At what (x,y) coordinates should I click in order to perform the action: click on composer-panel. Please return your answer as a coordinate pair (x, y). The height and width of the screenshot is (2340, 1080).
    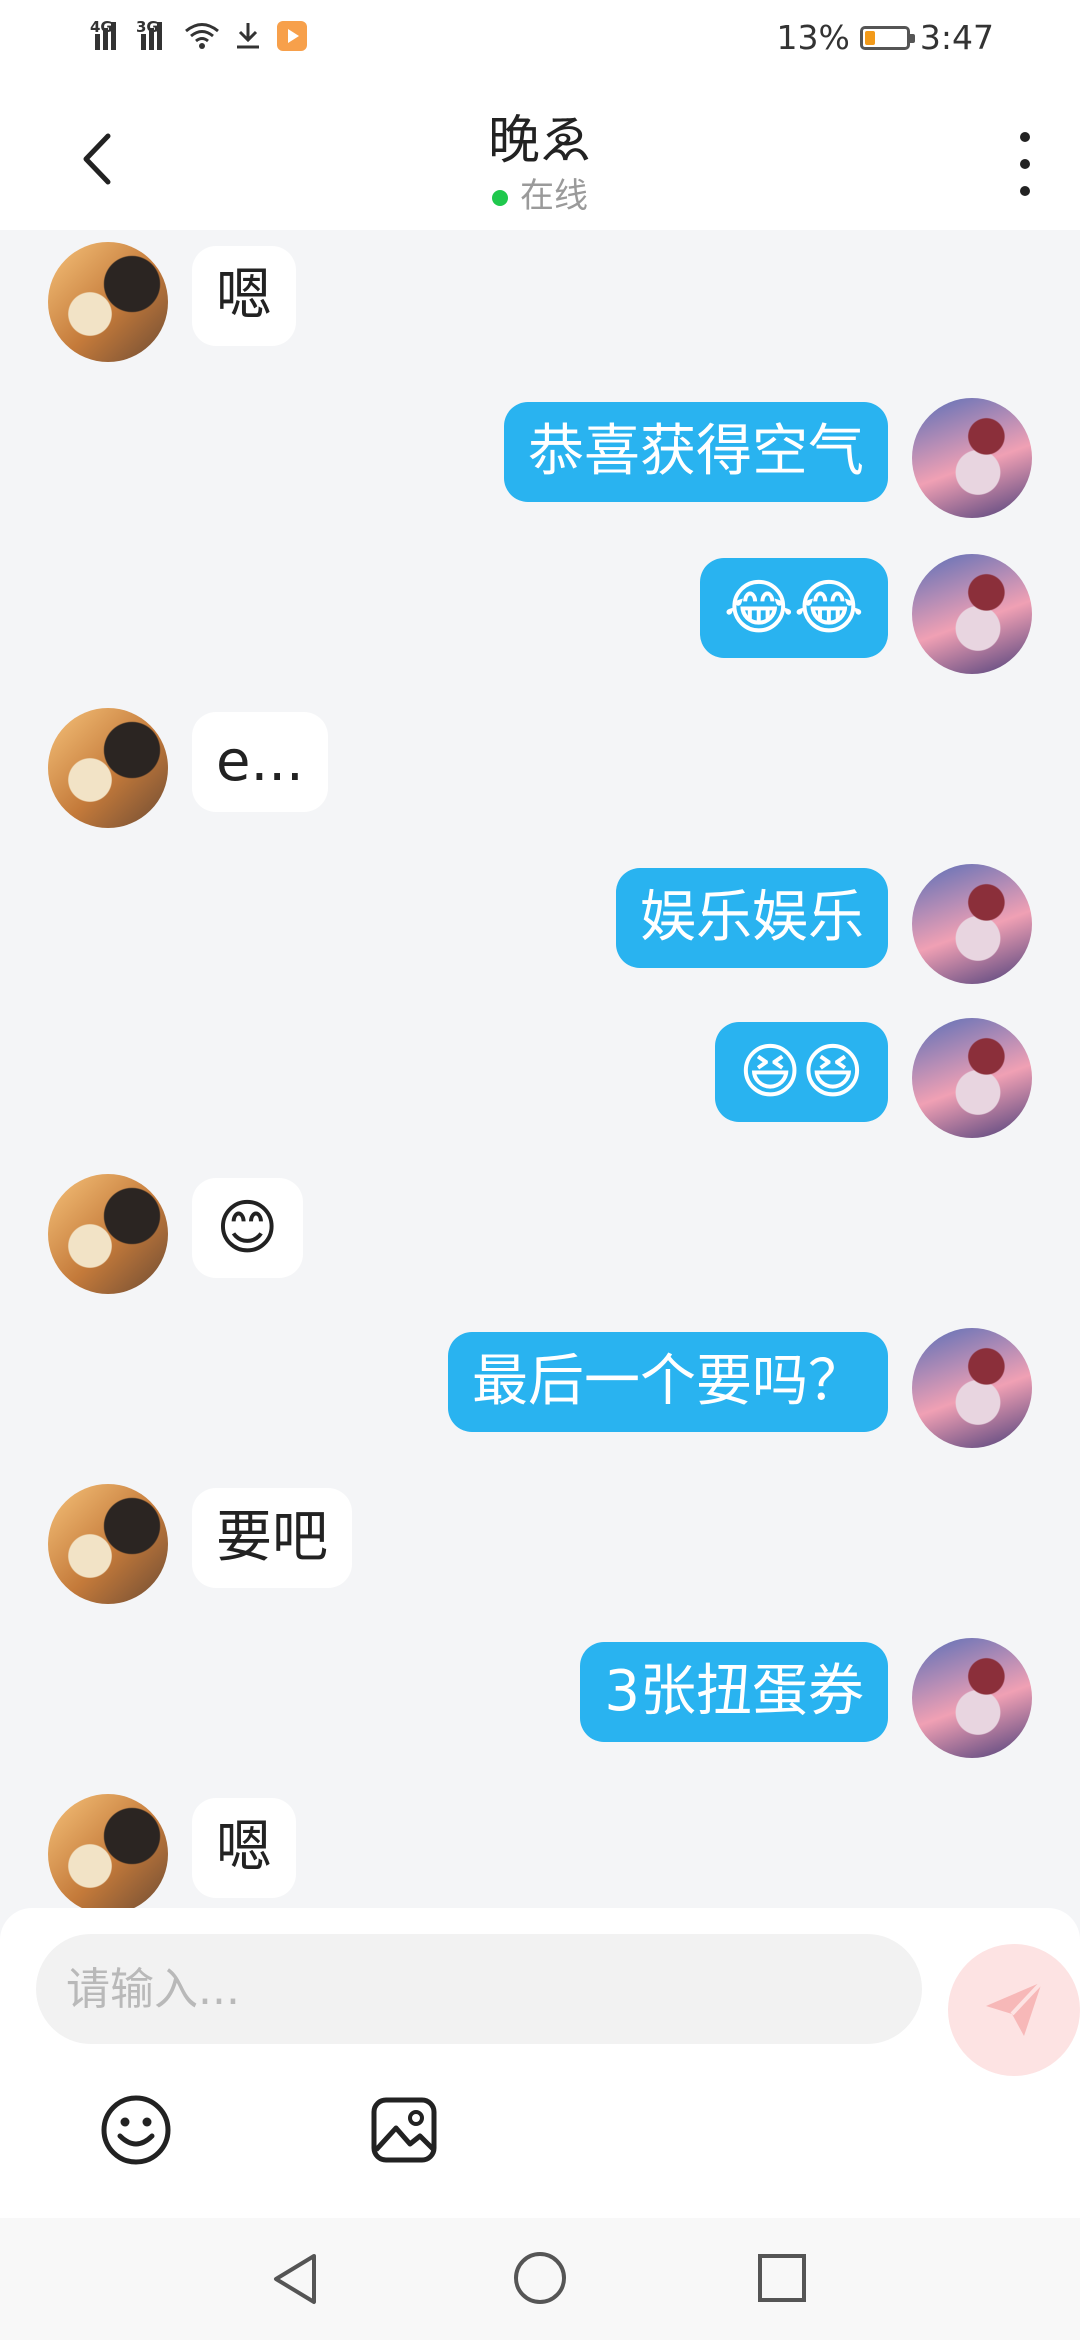
    Looking at the image, I should click on (540, 2063).